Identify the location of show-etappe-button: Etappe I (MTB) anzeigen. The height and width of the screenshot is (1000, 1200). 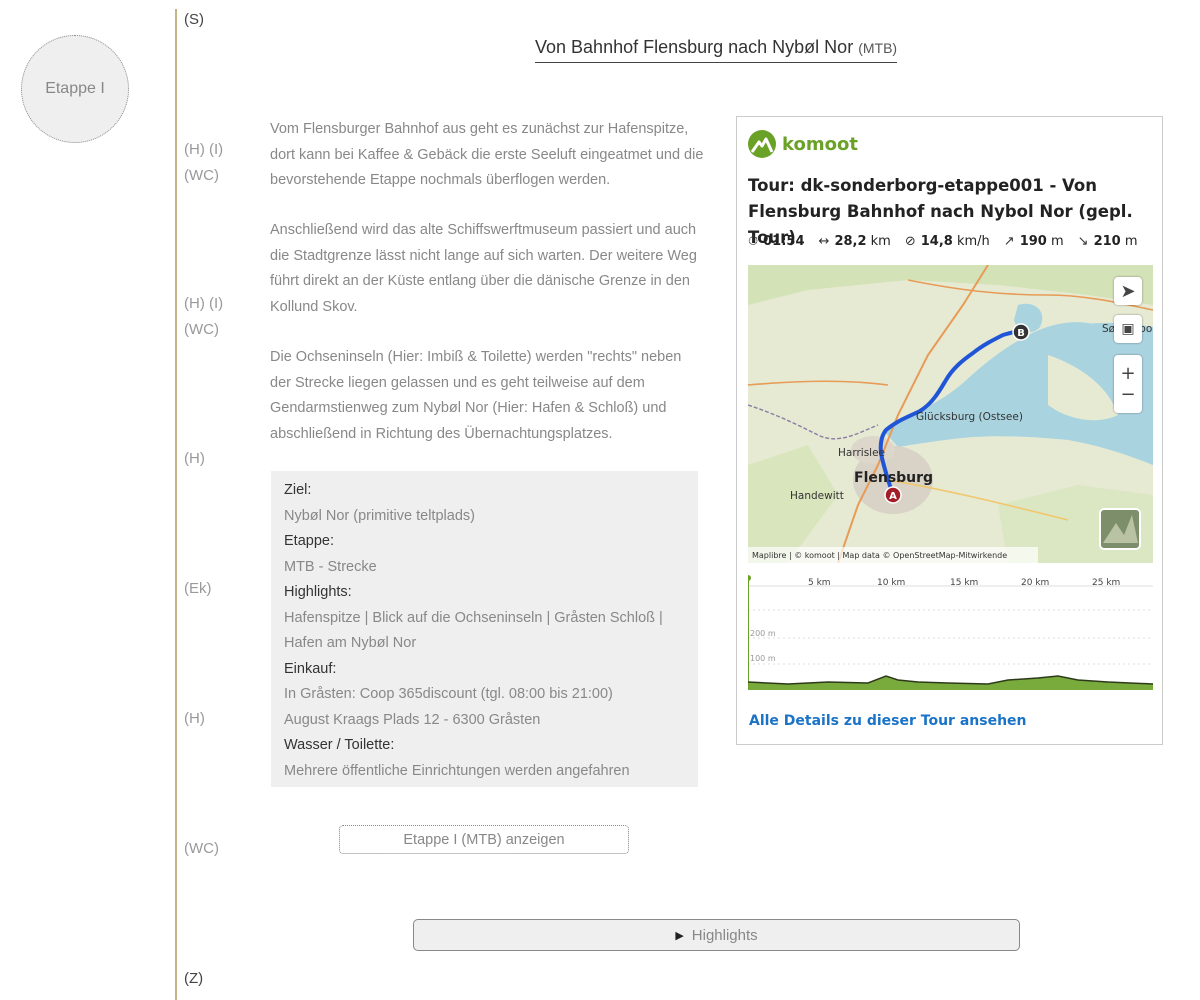
(484, 839).